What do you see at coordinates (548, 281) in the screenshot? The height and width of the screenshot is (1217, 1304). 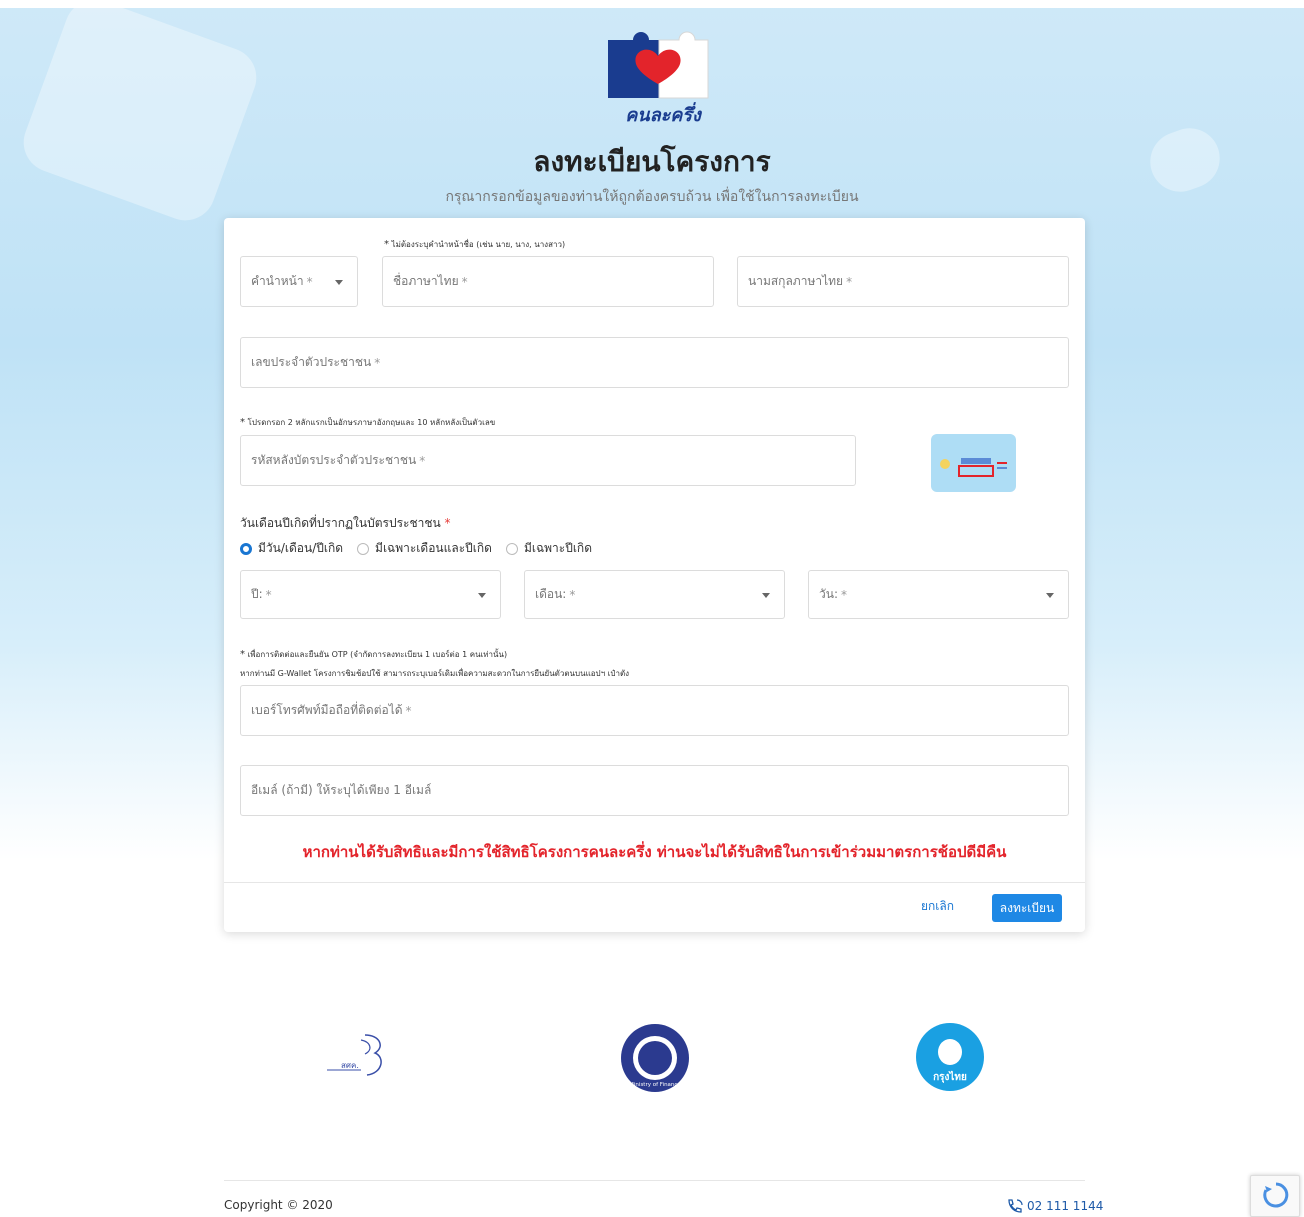 I see `first-name-input: ชื่อภาษาไทย *` at bounding box center [548, 281].